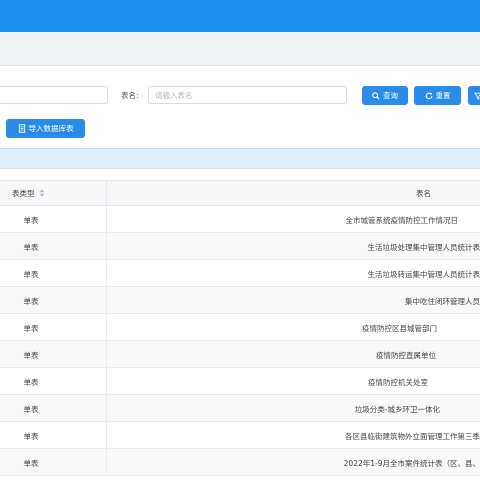 The height and width of the screenshot is (480, 480). Describe the element at coordinates (240, 300) in the screenshot. I see `table-row: 单表 集中吃住闭环管理人员` at that location.